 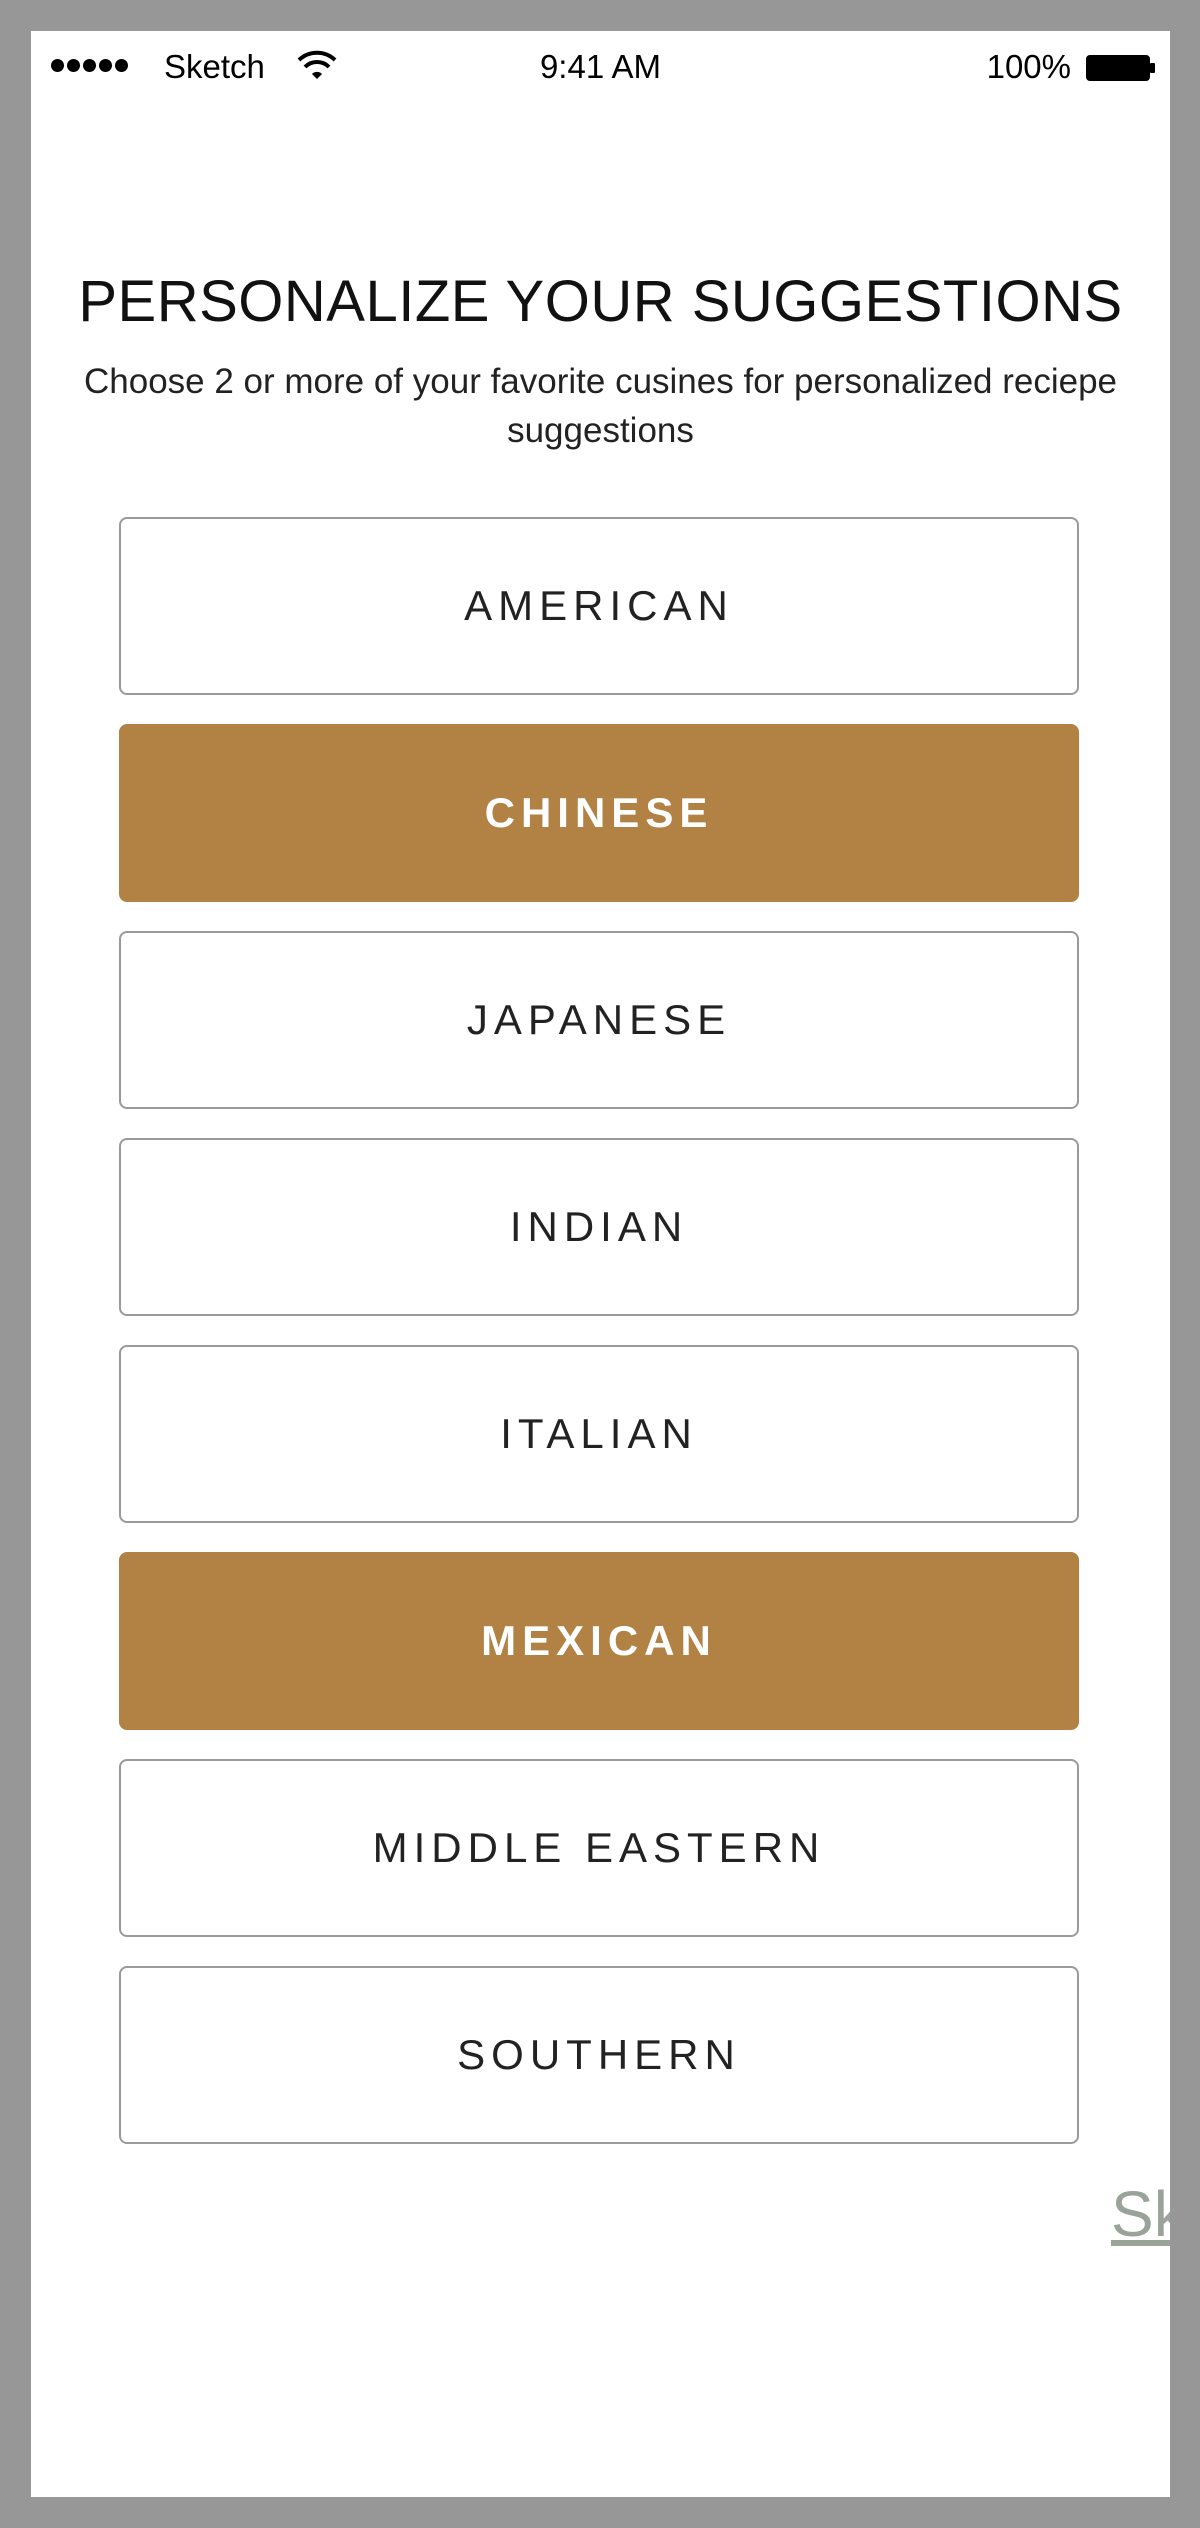 I want to click on status-bar: Sketch 9:41 AM 100%, so click(x=600, y=67).